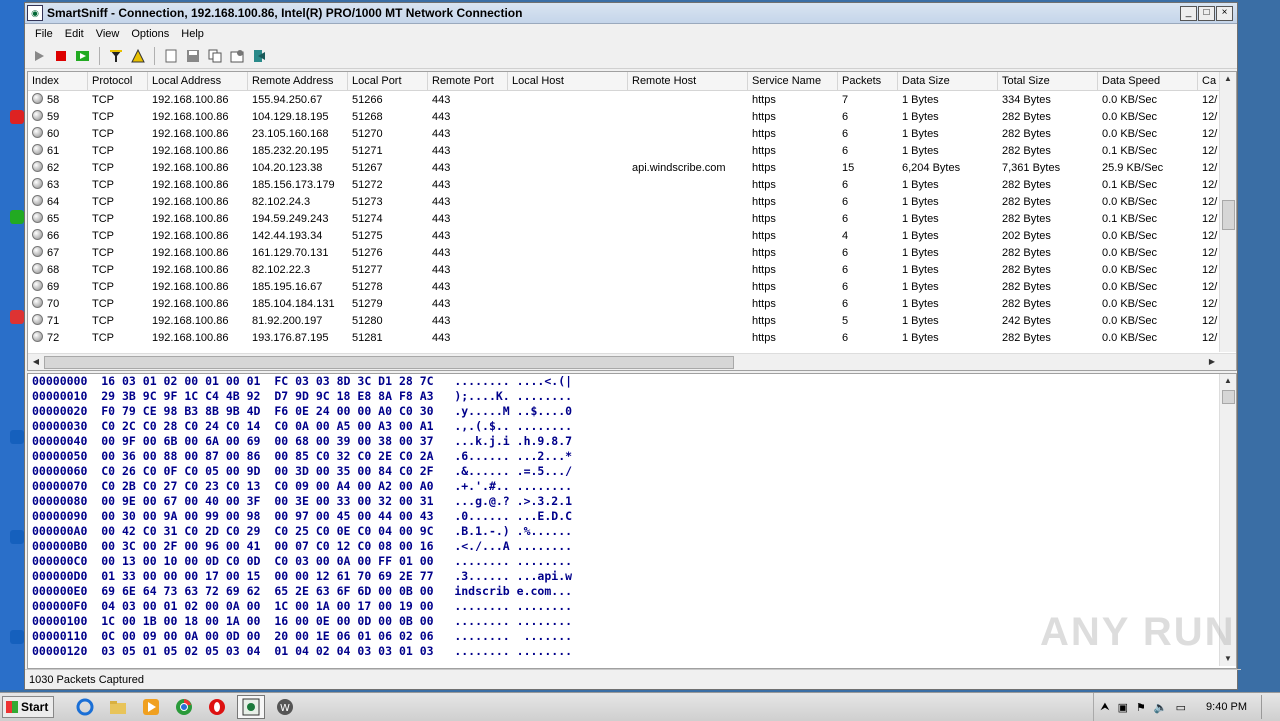  What do you see at coordinates (58, 81) in the screenshot?
I see `column-header-index: Index` at bounding box center [58, 81].